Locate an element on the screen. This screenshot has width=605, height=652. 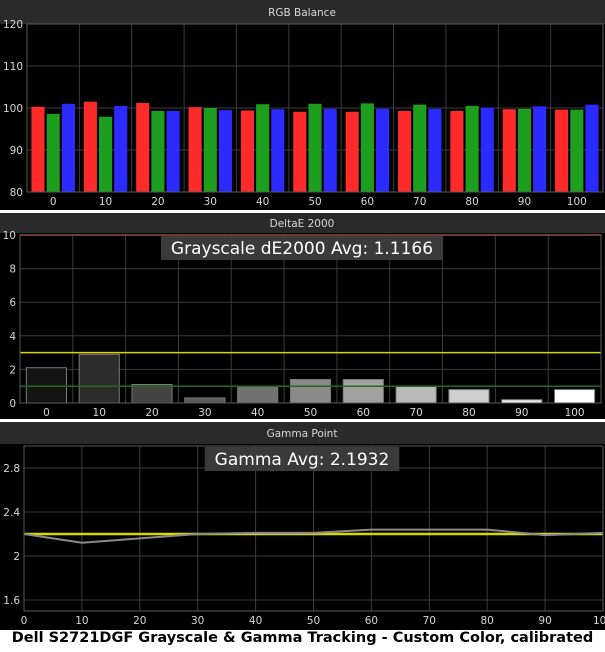
y-tick-label: 1.6 is located at coordinates (11, 601).